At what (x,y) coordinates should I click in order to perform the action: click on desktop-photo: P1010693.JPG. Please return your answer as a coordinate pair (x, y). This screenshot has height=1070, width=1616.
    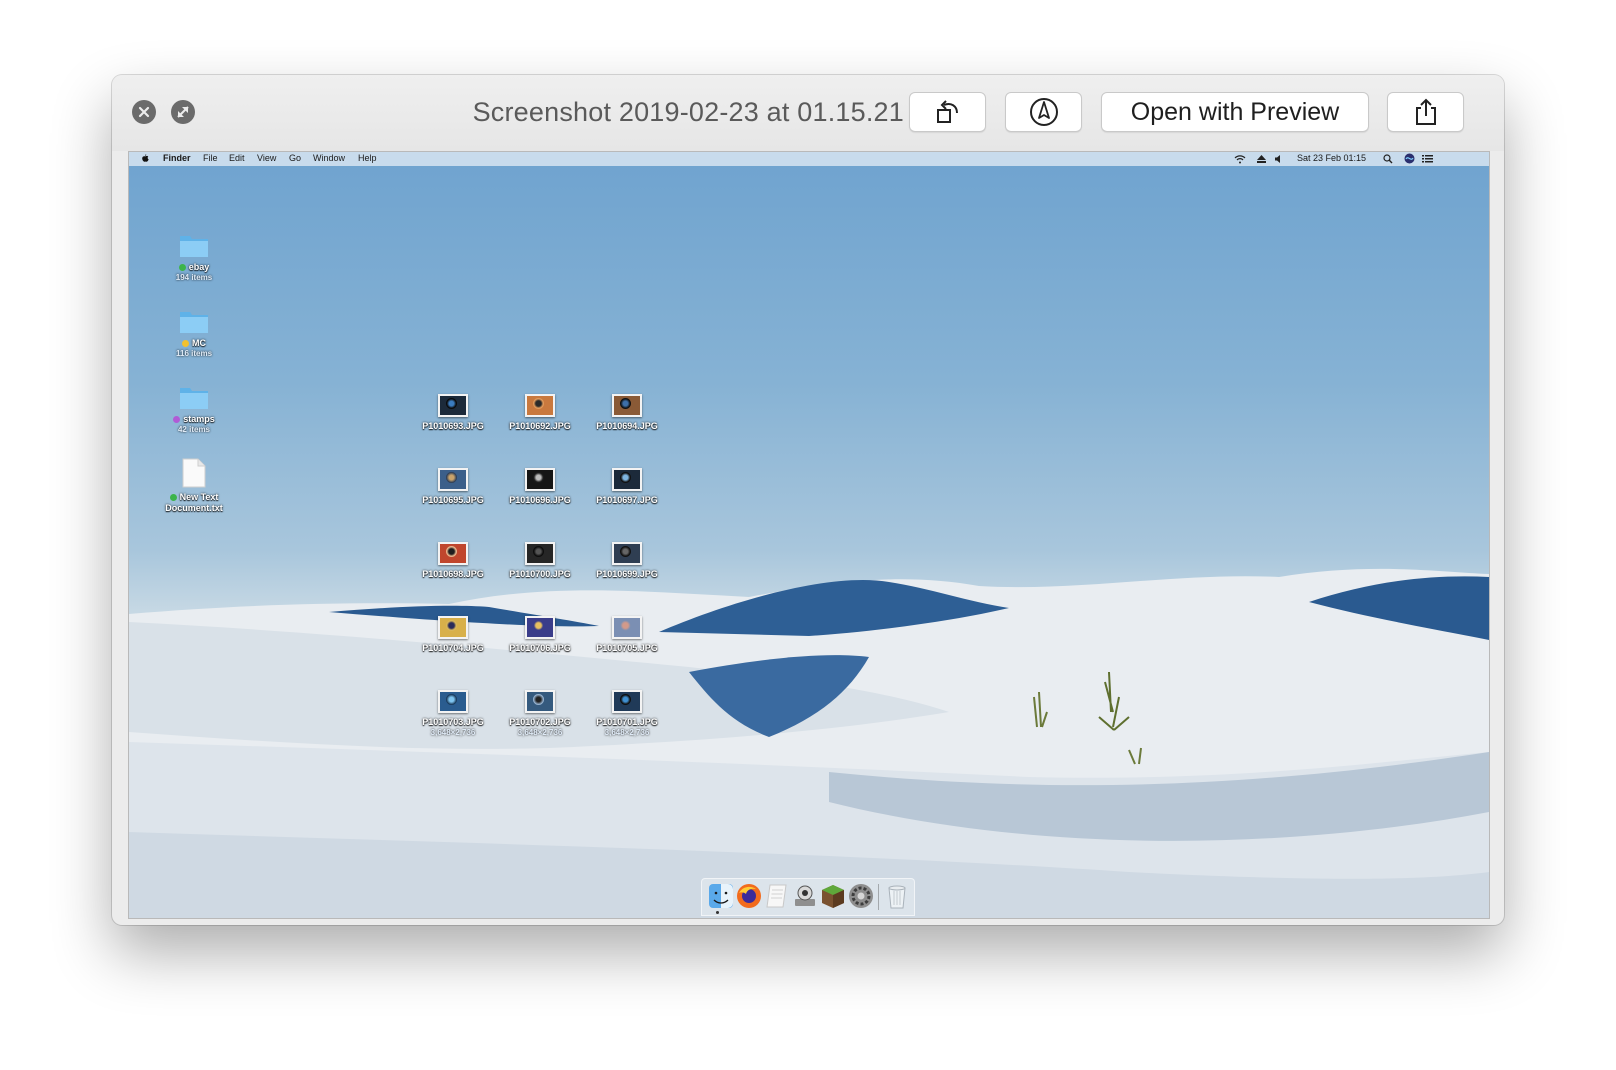
    Looking at the image, I should click on (453, 413).